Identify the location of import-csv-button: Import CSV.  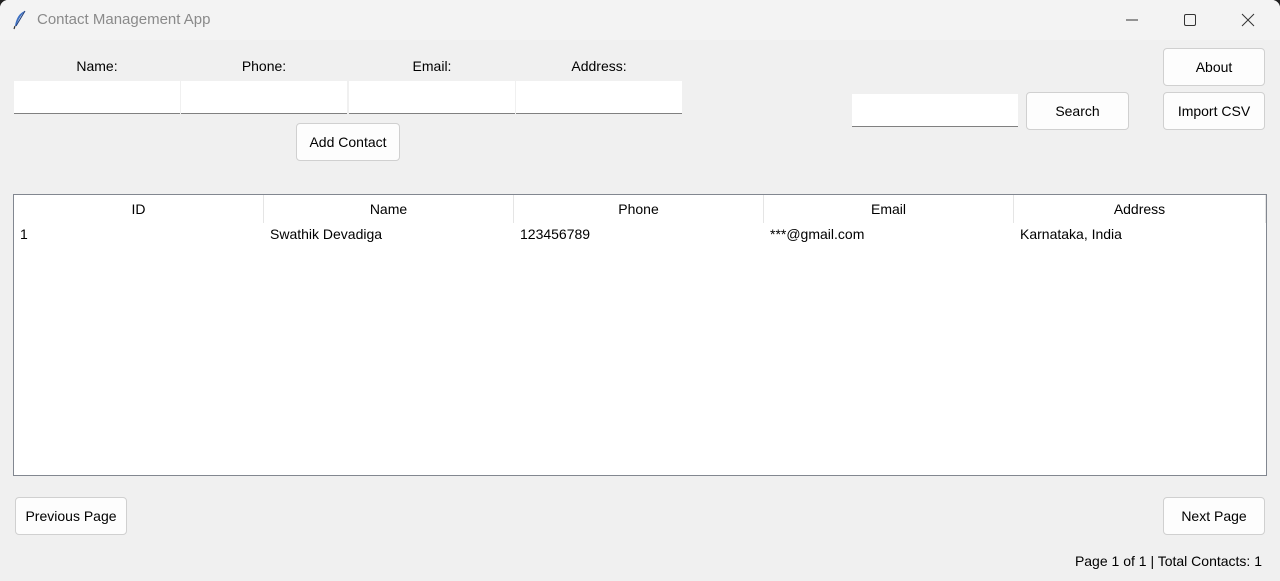
(1214, 111).